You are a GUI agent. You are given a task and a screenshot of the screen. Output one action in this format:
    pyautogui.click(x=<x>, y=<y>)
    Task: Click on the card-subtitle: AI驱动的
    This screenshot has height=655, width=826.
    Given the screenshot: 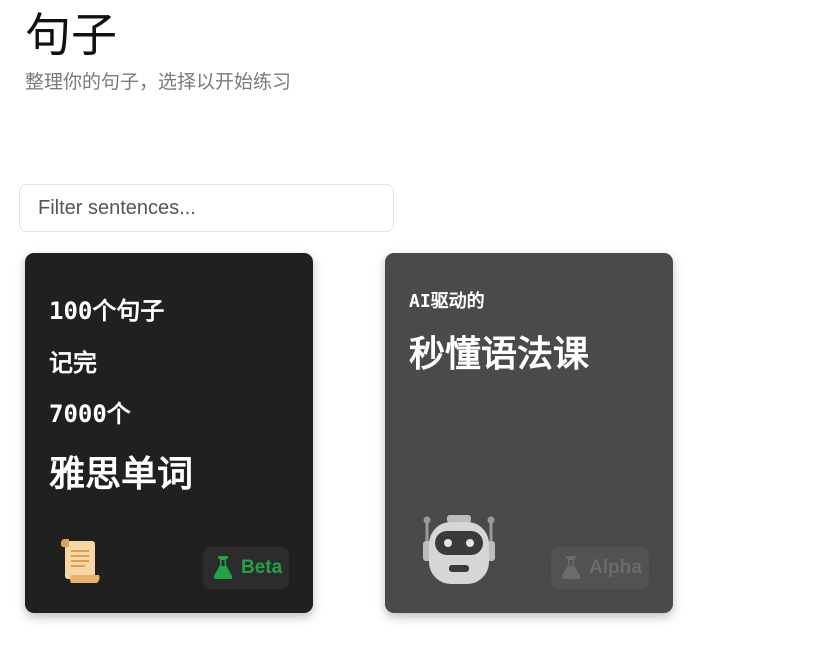 What is the action you would take?
    pyautogui.click(x=447, y=301)
    